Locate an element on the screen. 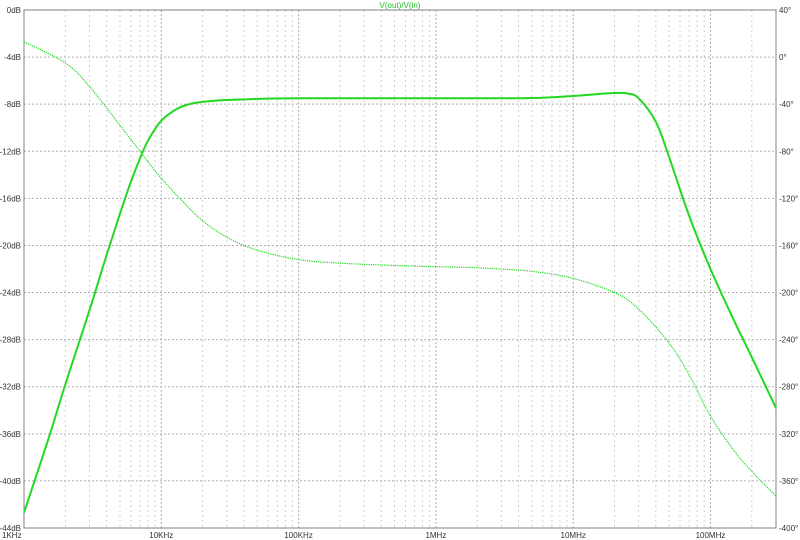 The height and width of the screenshot is (540, 800). y-right-tick-label: -400° is located at coordinates (788, 528).